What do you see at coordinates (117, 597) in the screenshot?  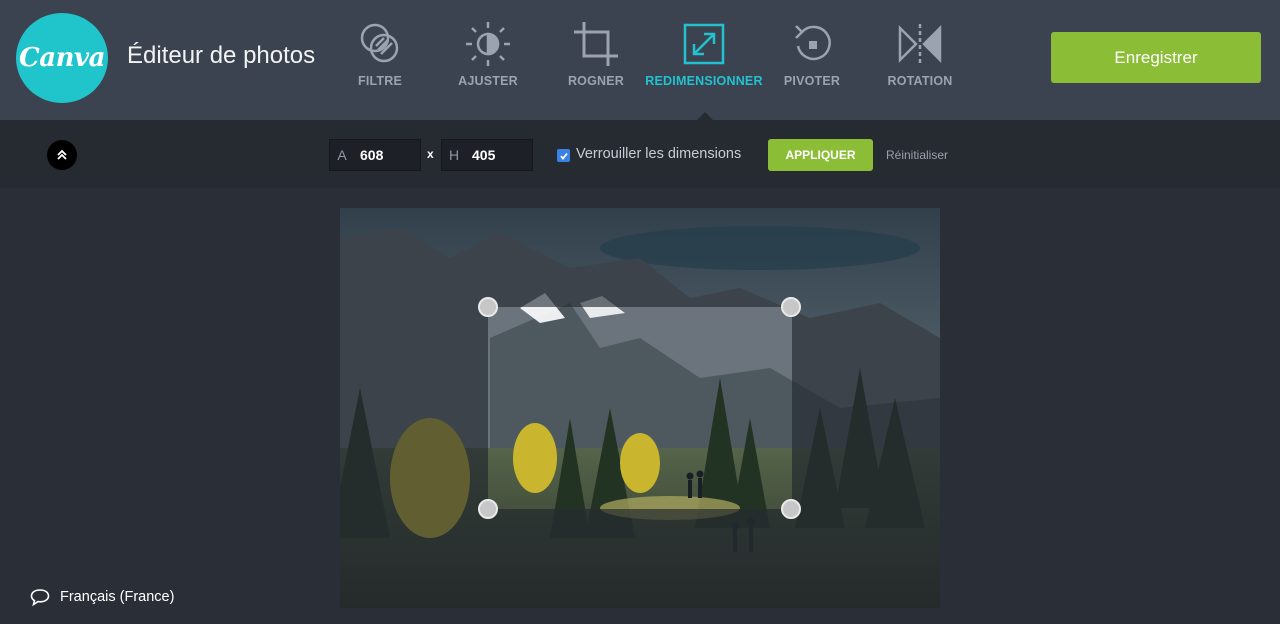 I see `language-label: Français (France)` at bounding box center [117, 597].